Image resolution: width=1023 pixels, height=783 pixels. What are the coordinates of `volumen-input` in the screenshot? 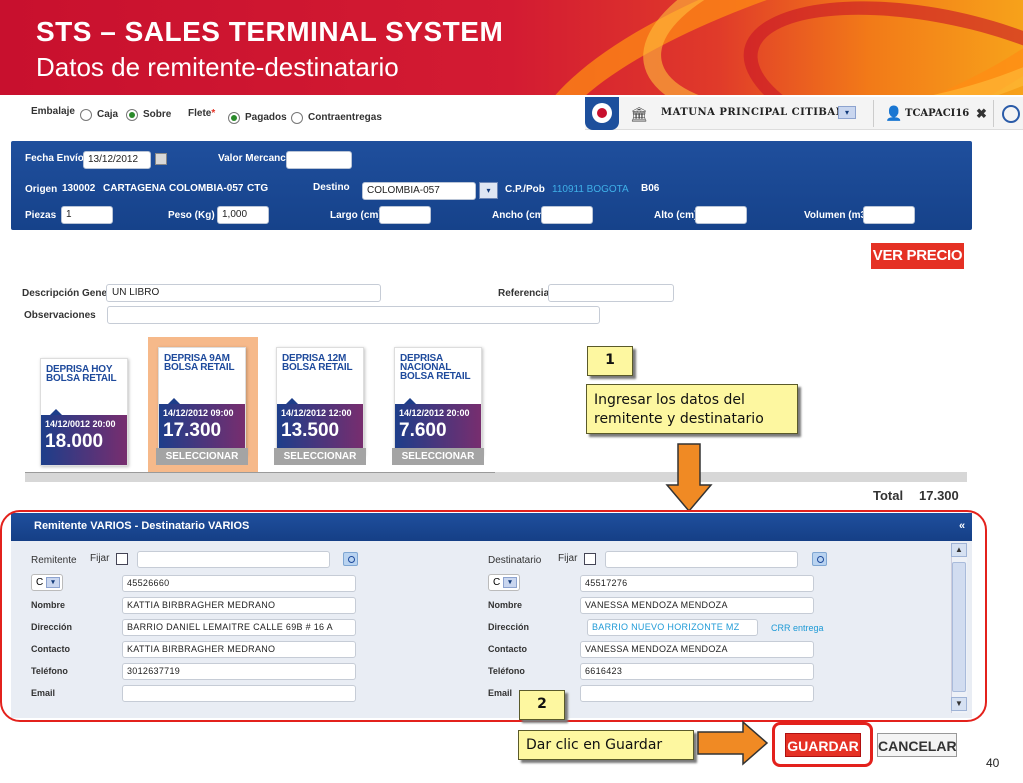 It's located at (889, 215).